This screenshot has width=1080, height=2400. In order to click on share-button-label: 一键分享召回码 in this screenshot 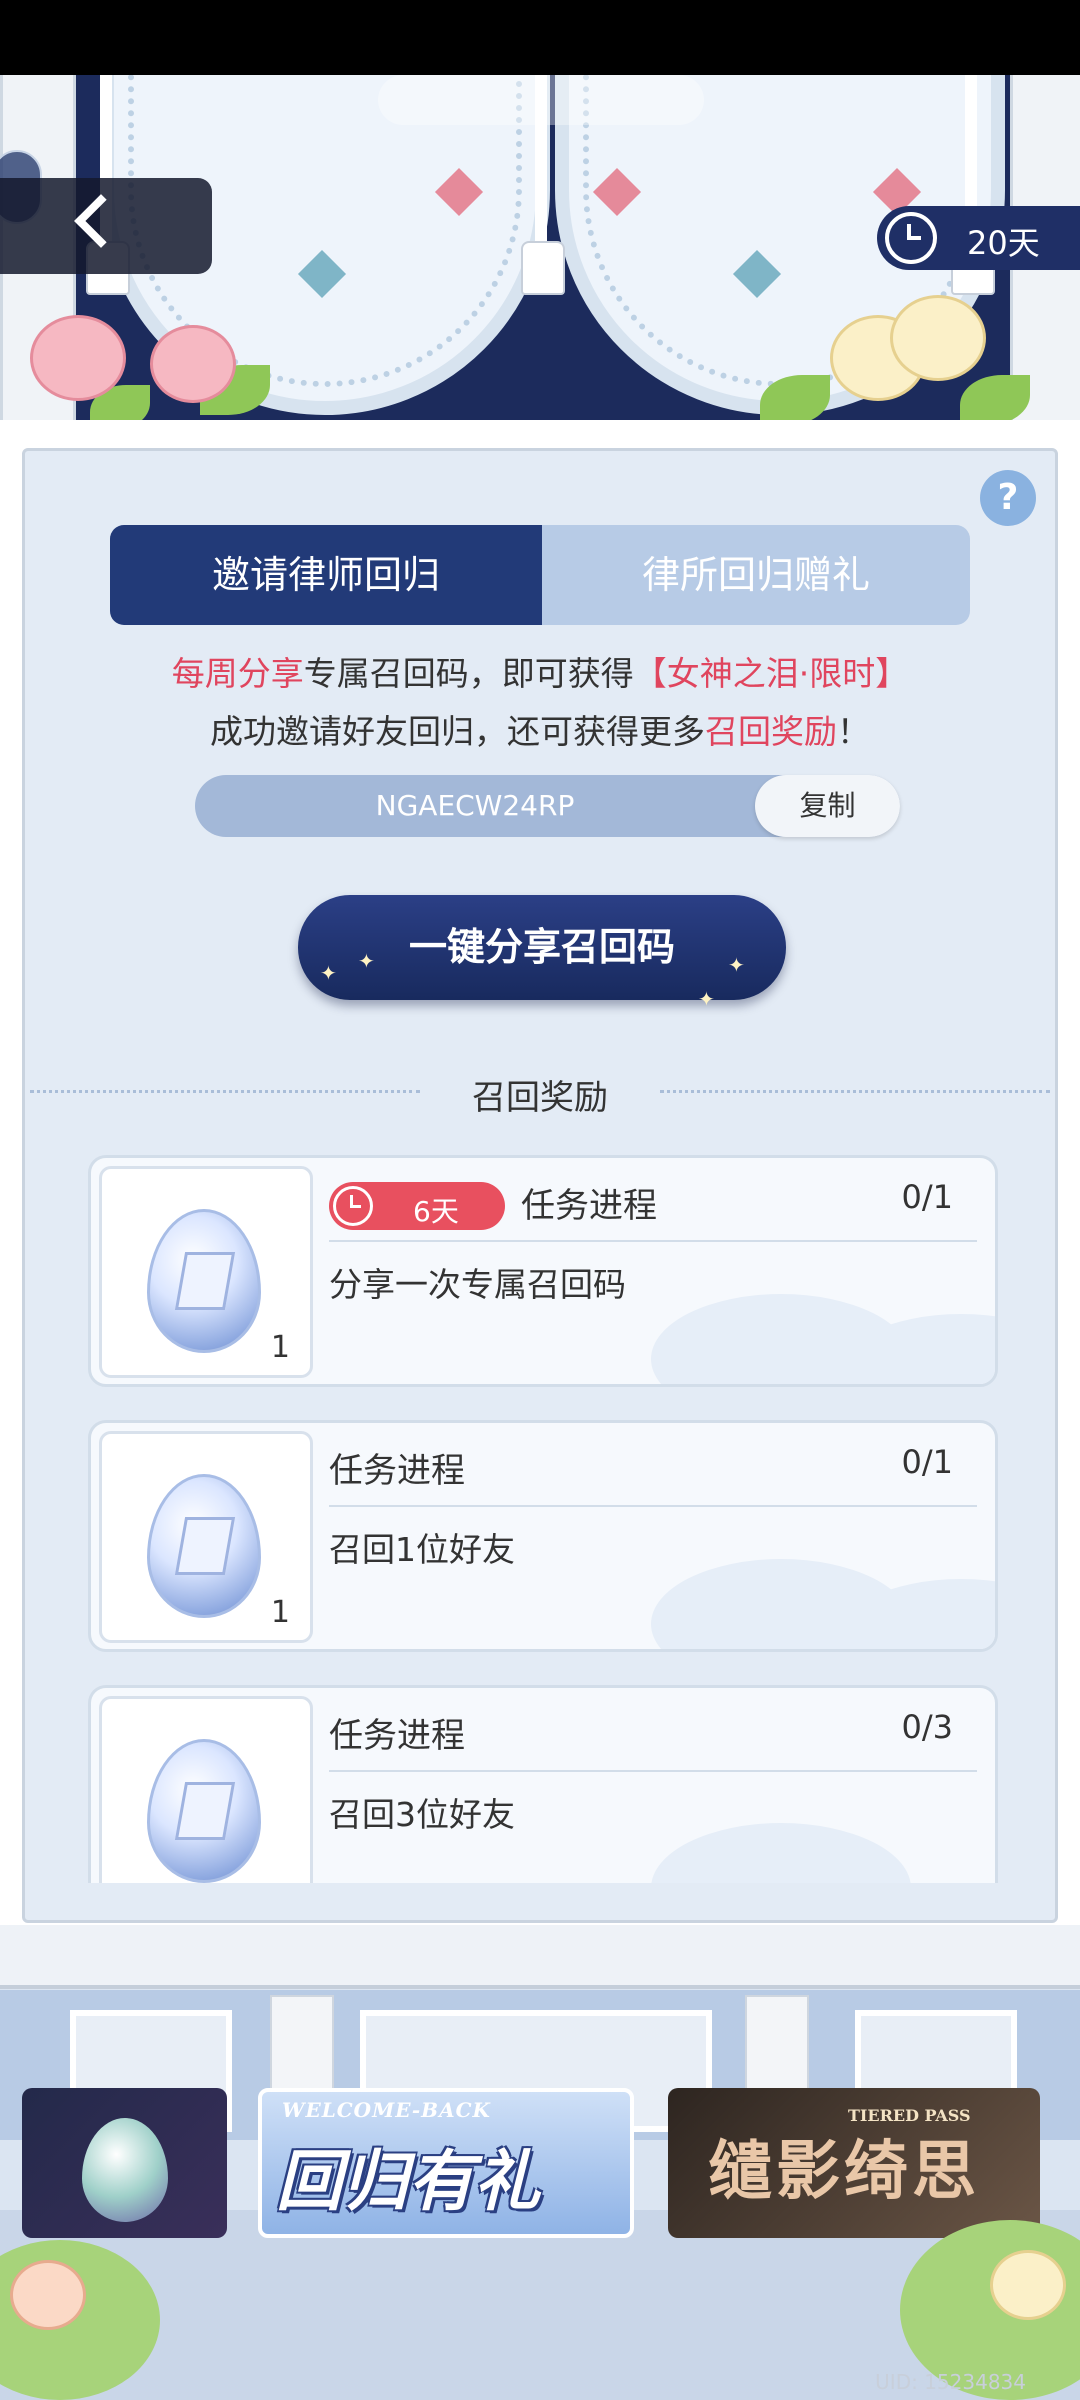, I will do `click(541, 947)`.